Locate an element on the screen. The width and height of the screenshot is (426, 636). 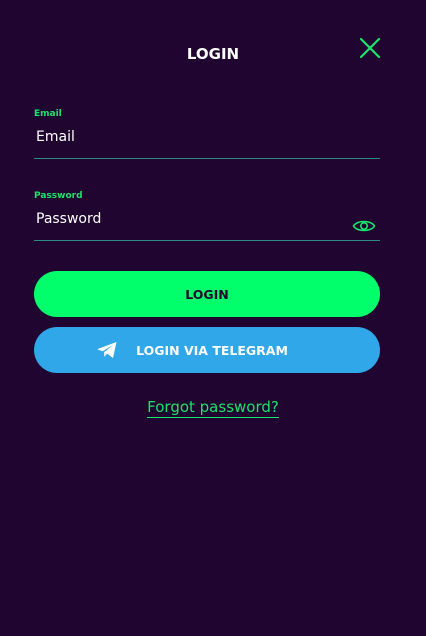
forgot-password-wrapper: Forgot password? is located at coordinates (213, 407).